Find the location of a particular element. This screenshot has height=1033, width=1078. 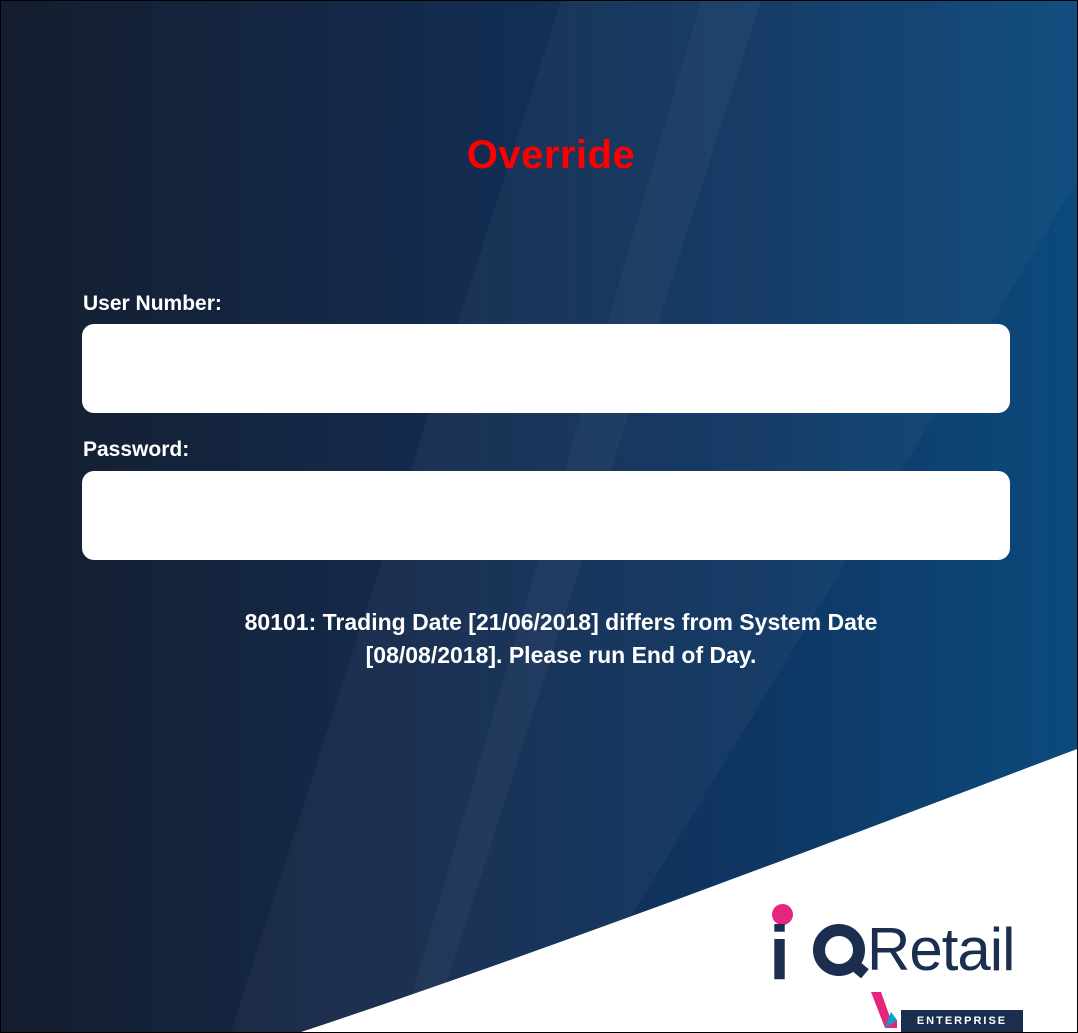

status-message-line-2: [08/08/2018]. Please run End of Day. is located at coordinates (561, 655).